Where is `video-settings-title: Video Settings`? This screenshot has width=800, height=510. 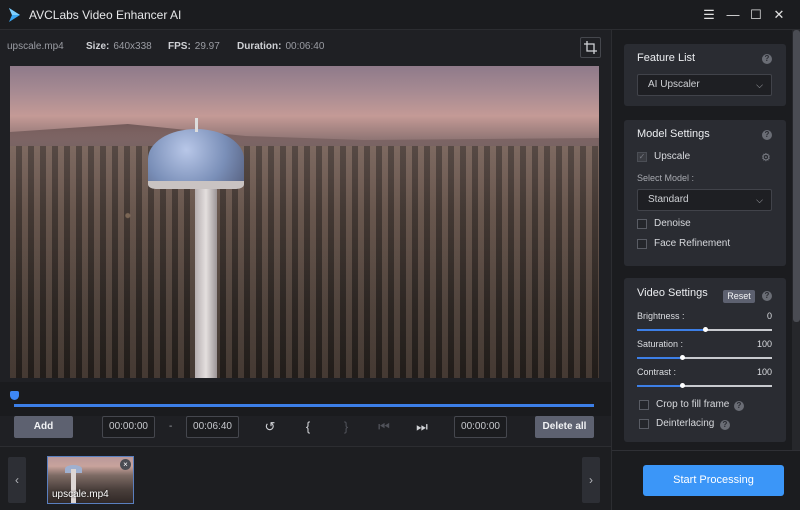
video-settings-title: Video Settings is located at coordinates (672, 293).